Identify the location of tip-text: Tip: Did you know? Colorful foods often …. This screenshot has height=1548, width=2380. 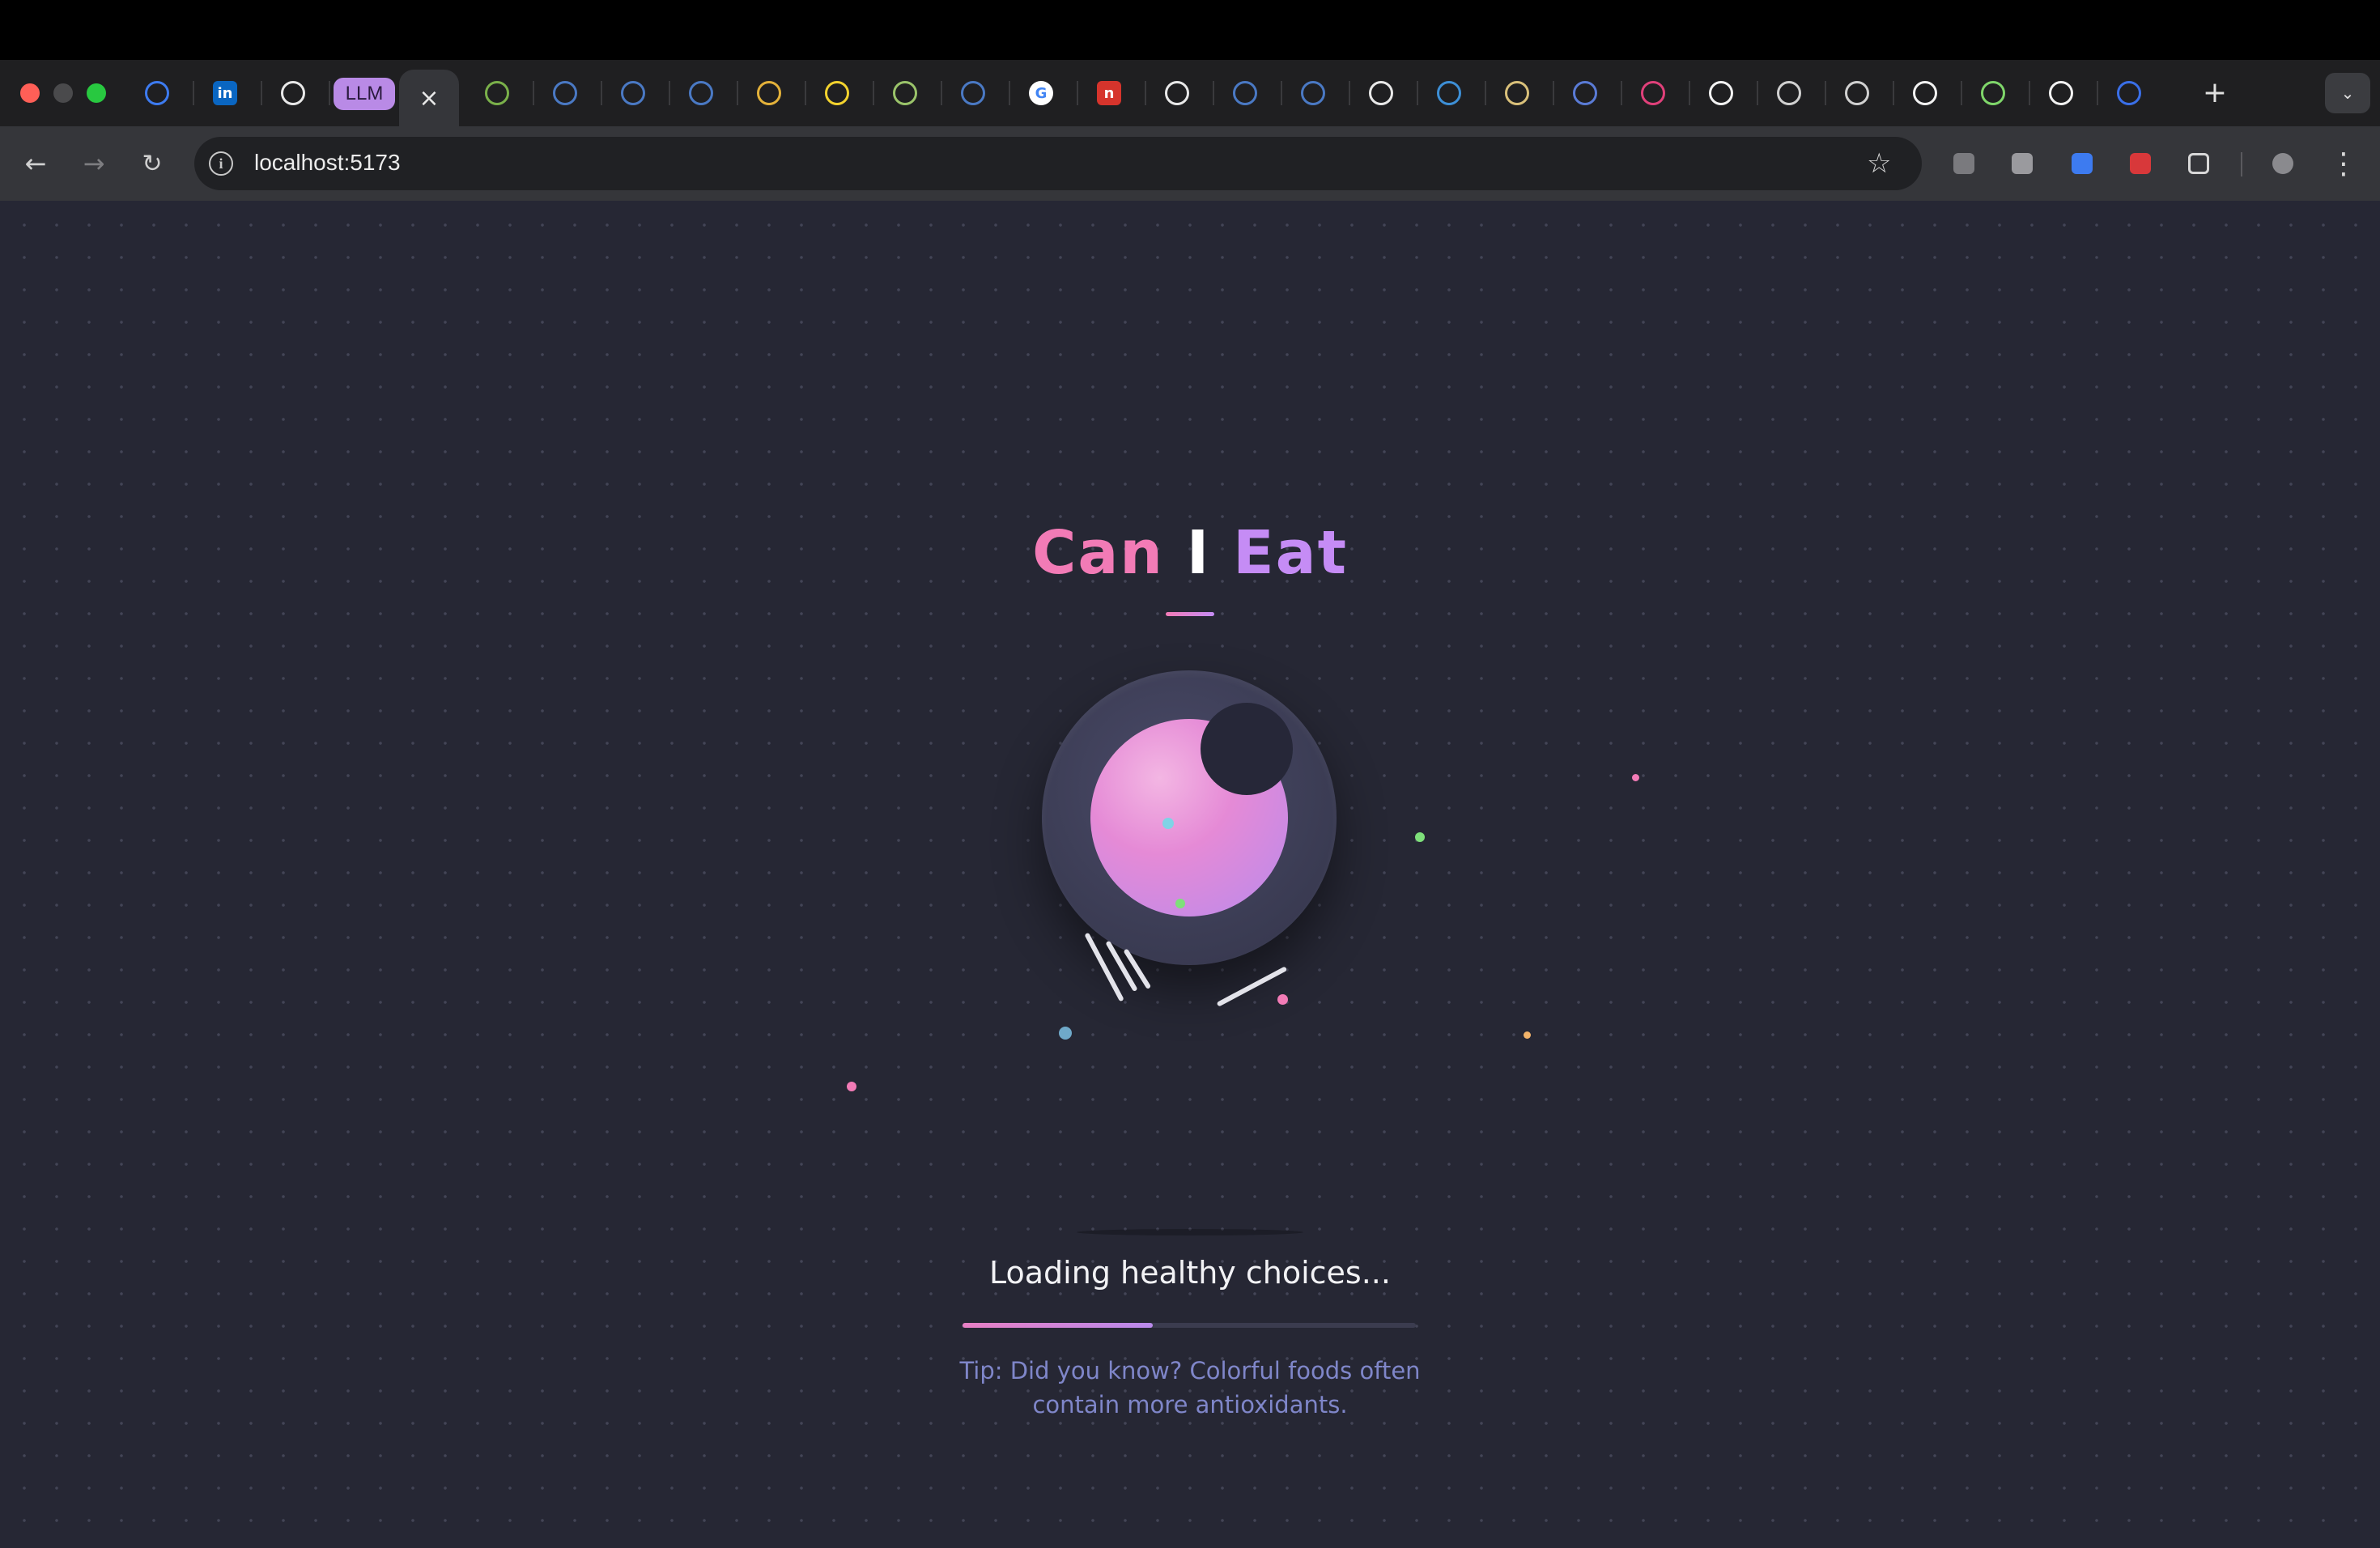
(1190, 1387).